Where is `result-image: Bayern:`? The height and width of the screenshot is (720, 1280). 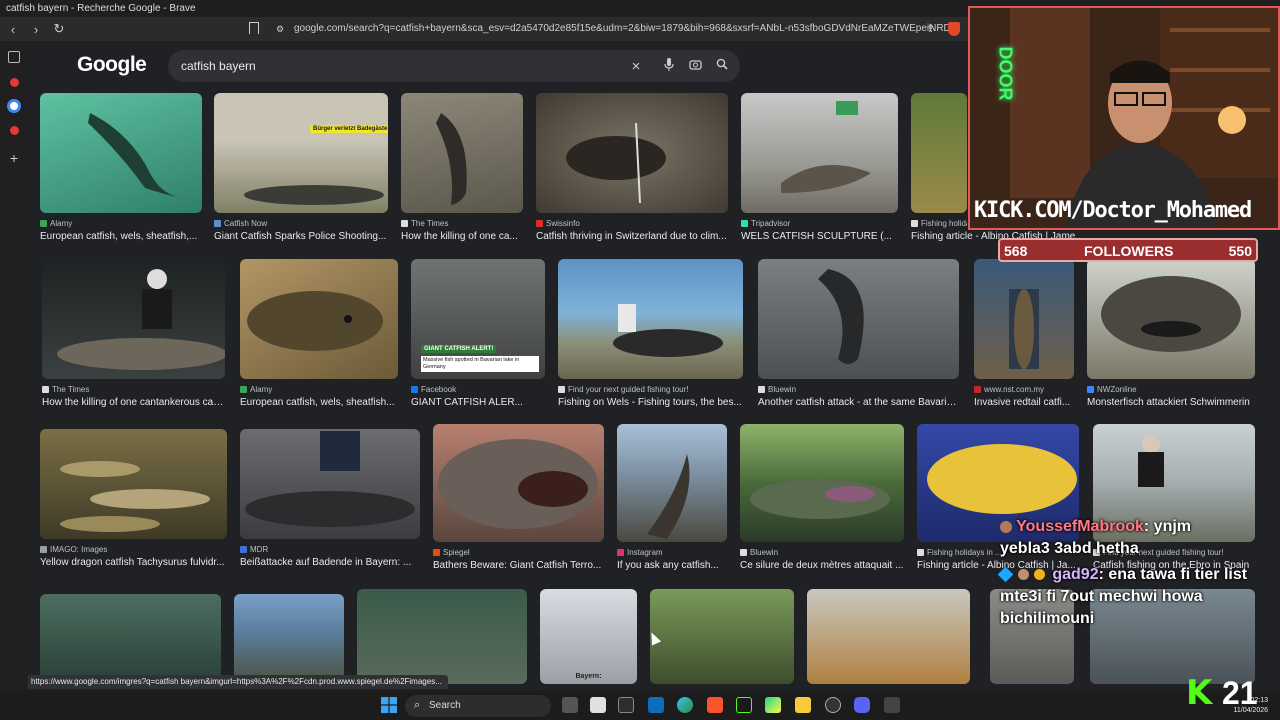
result-image: Bayern: is located at coordinates (588, 636).